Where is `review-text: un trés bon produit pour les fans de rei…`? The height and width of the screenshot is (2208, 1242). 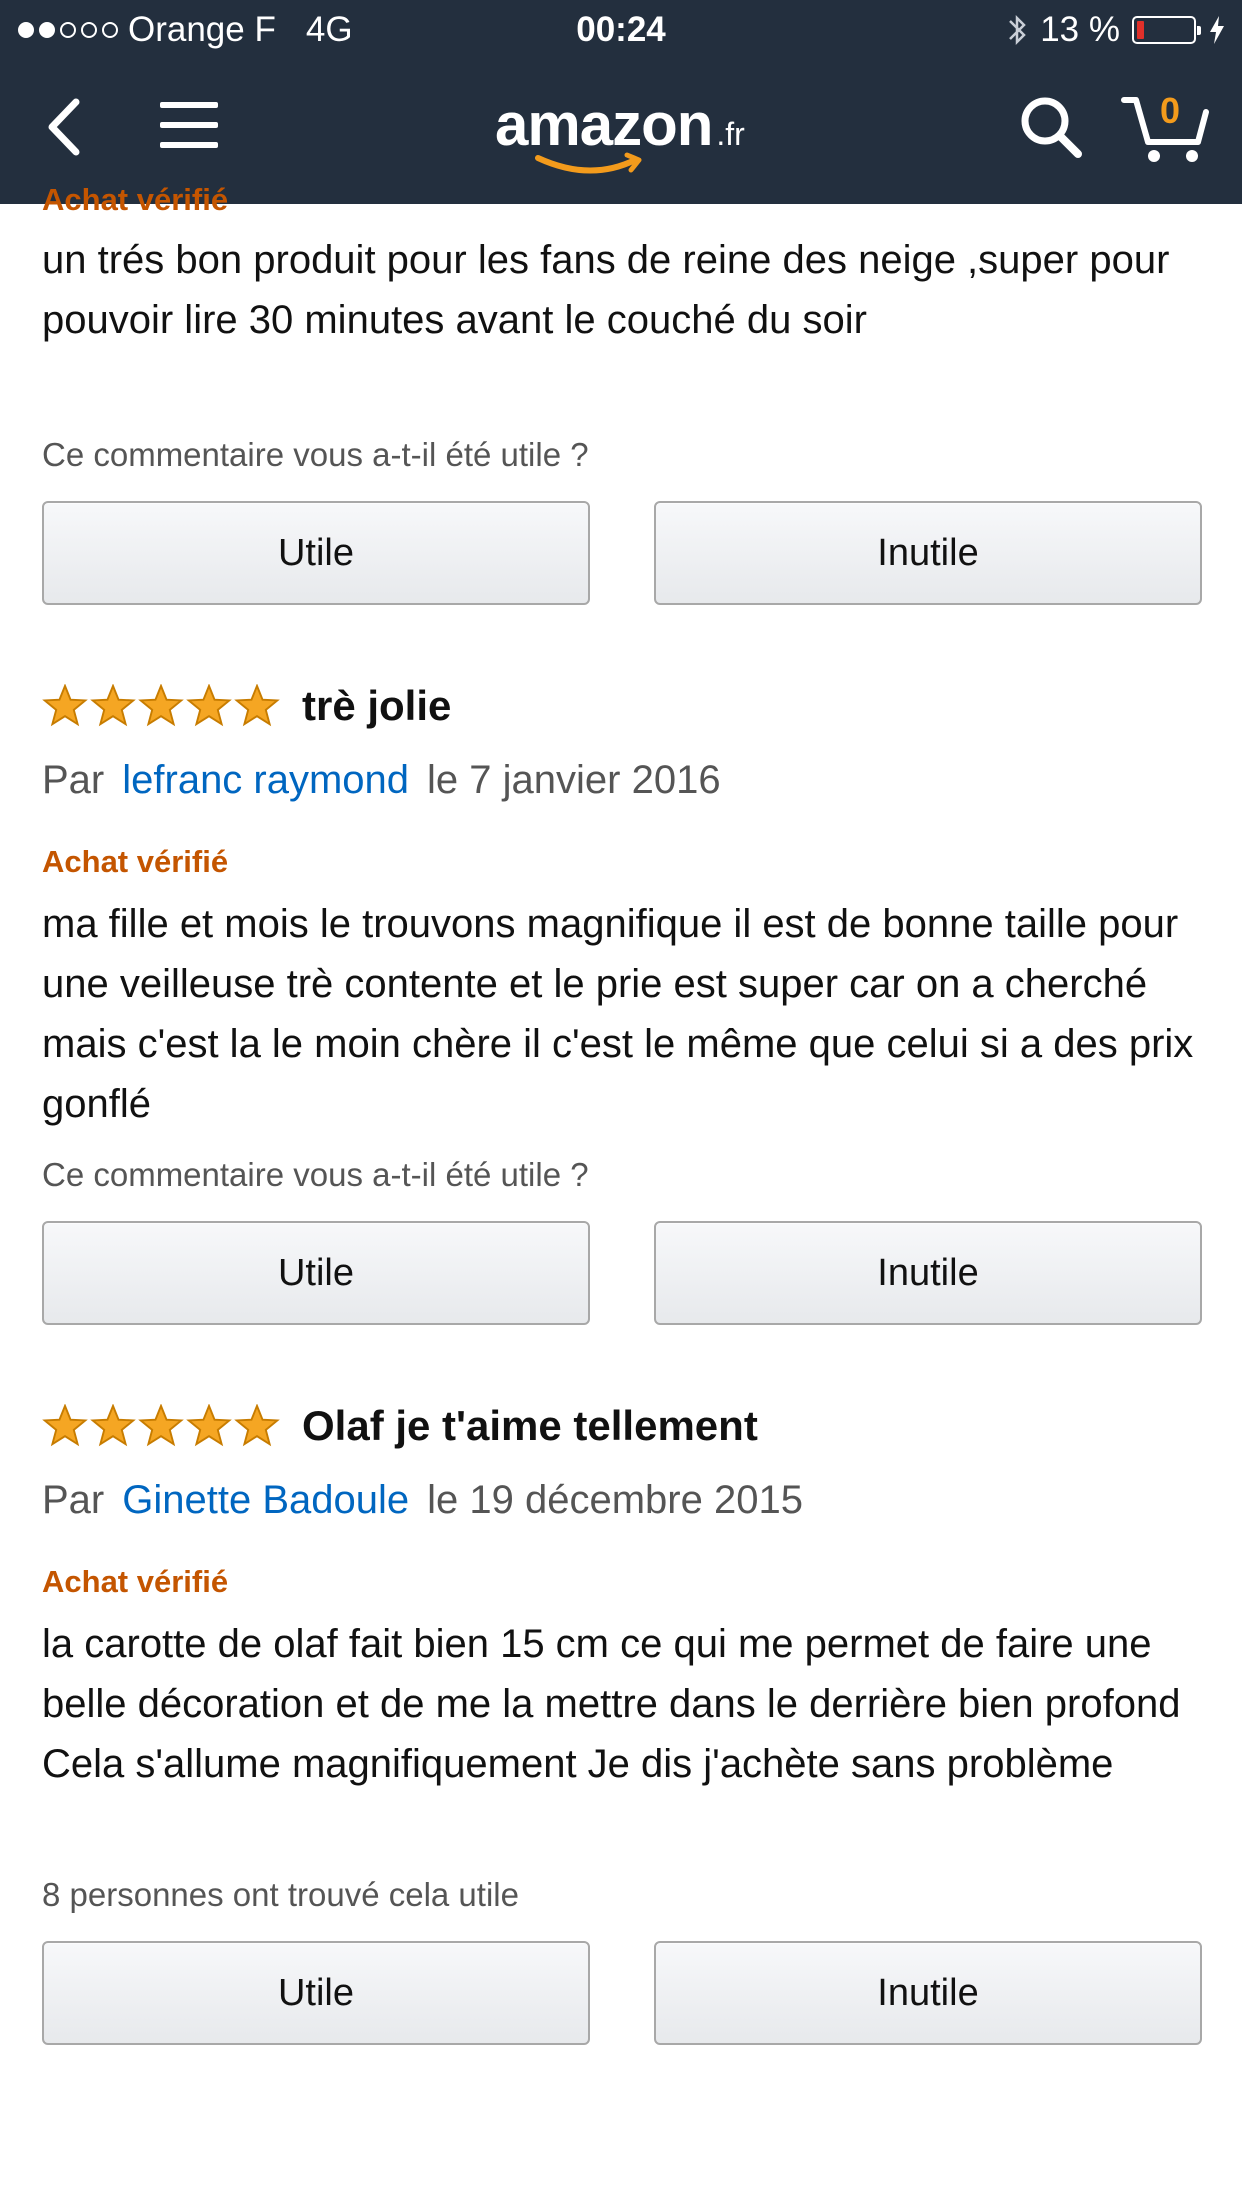 review-text: un trés bon produit pour les fans de rei… is located at coordinates (606, 290).